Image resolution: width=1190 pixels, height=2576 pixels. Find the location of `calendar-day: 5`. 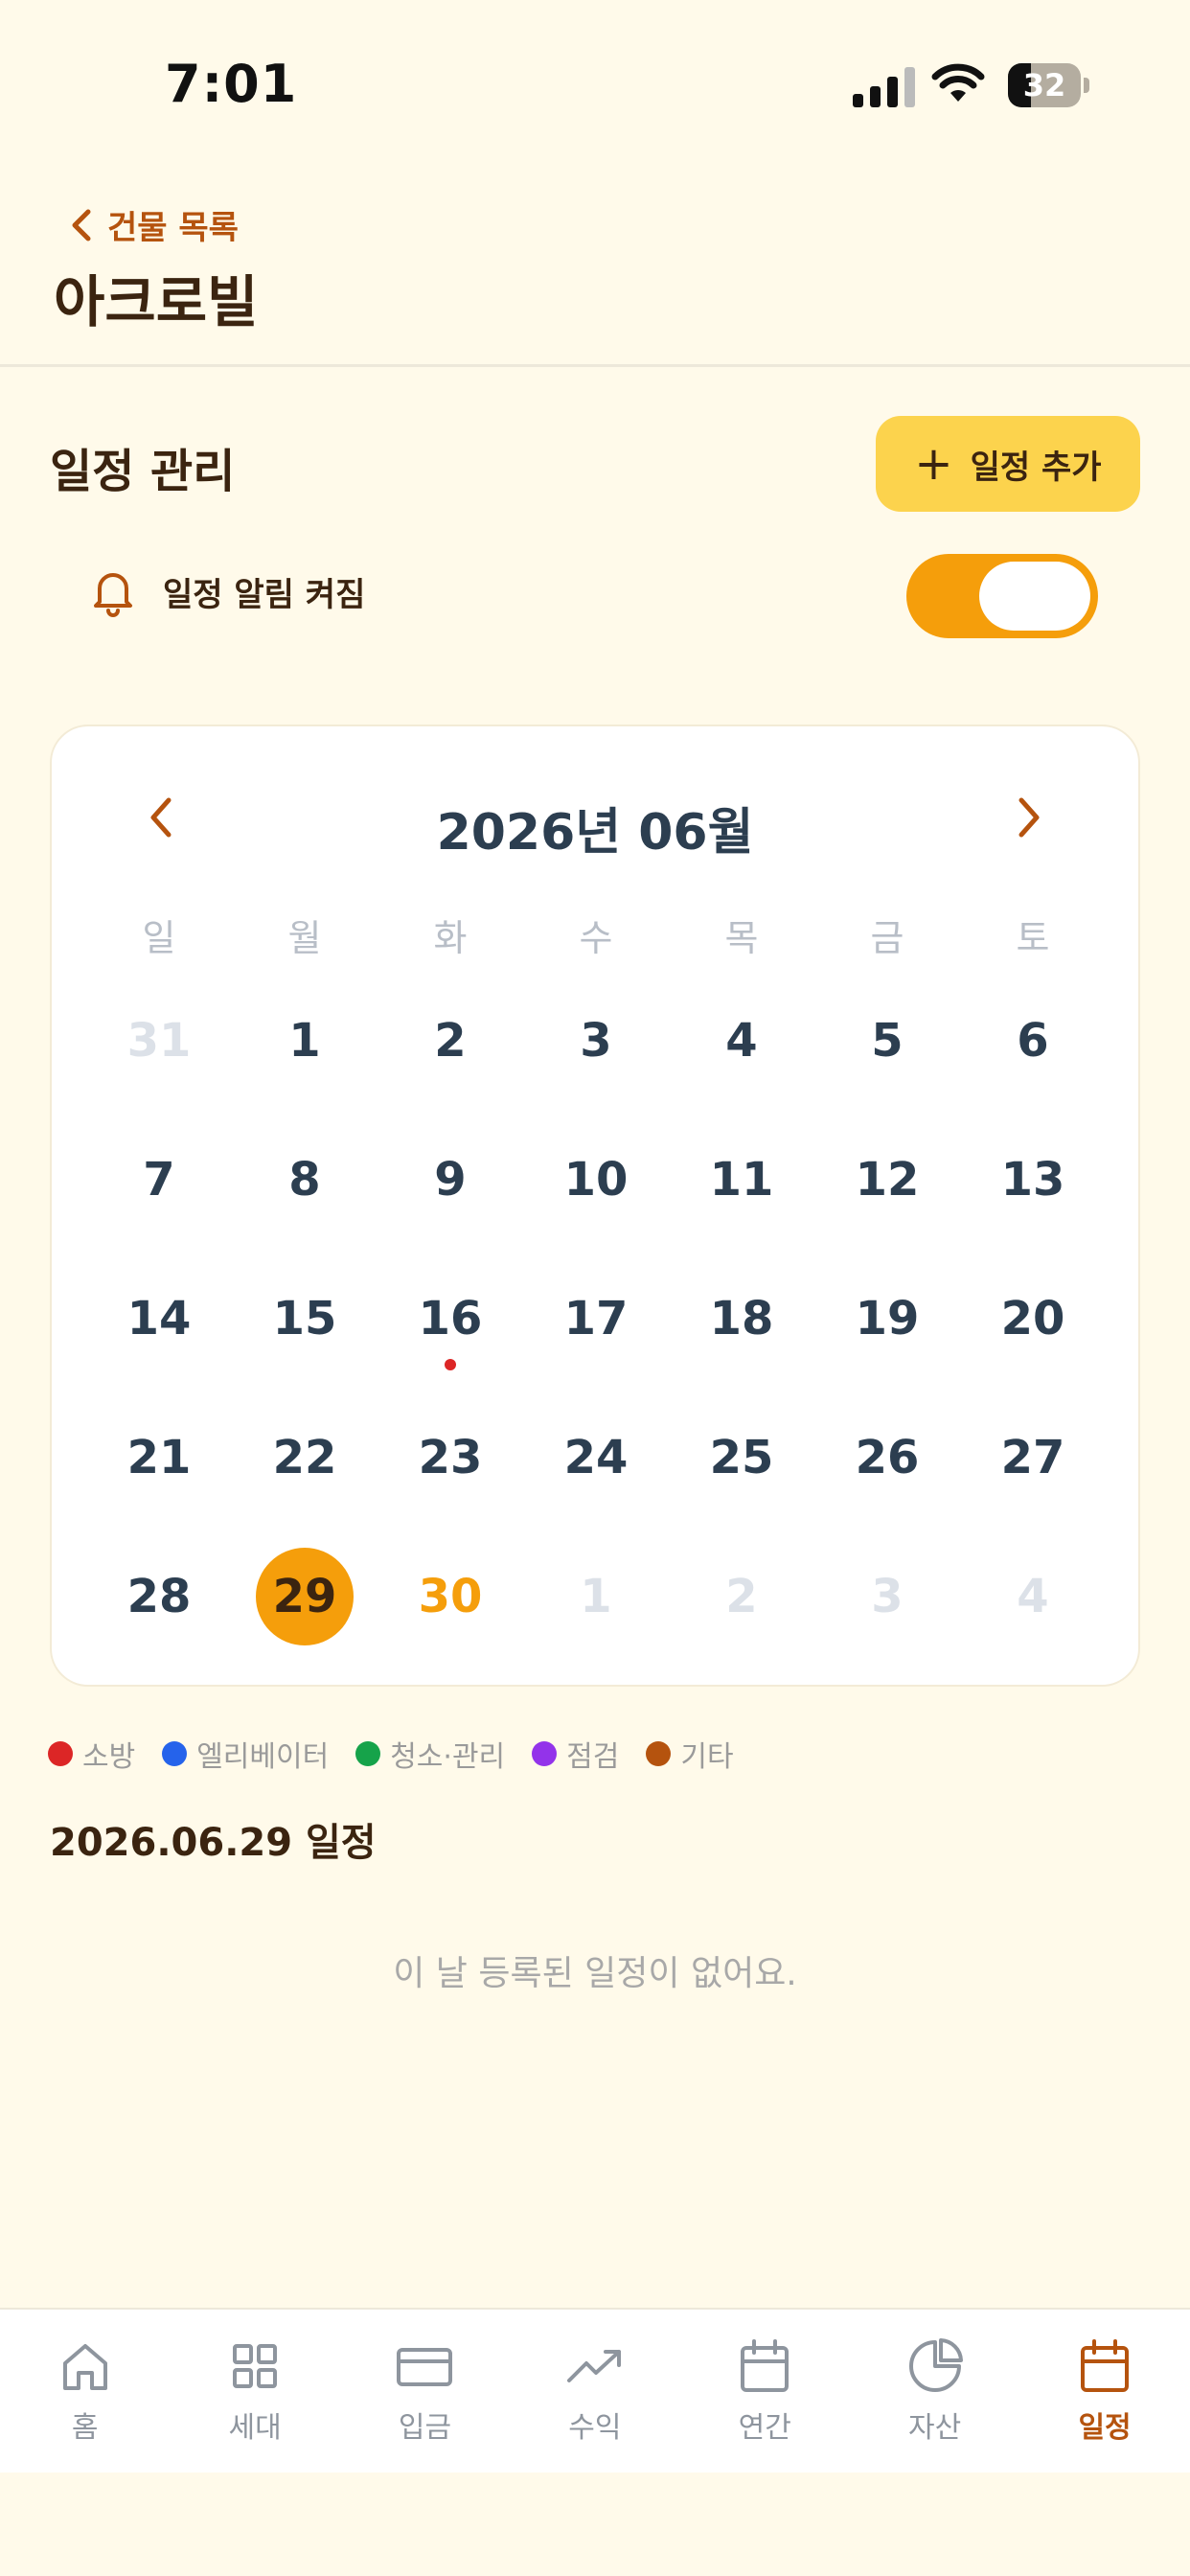

calendar-day: 5 is located at coordinates (887, 1040).